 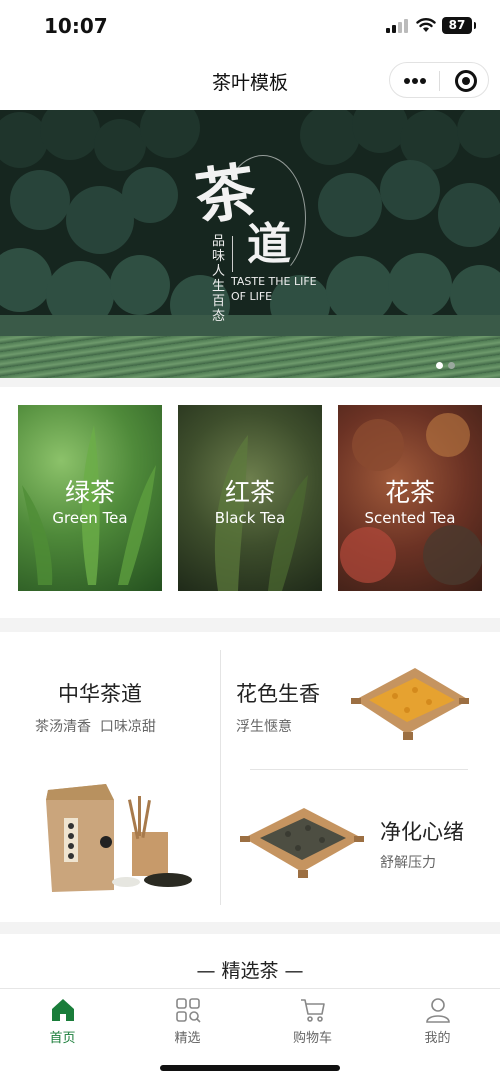 I want to click on battery-icon: 87, so click(x=459, y=25).